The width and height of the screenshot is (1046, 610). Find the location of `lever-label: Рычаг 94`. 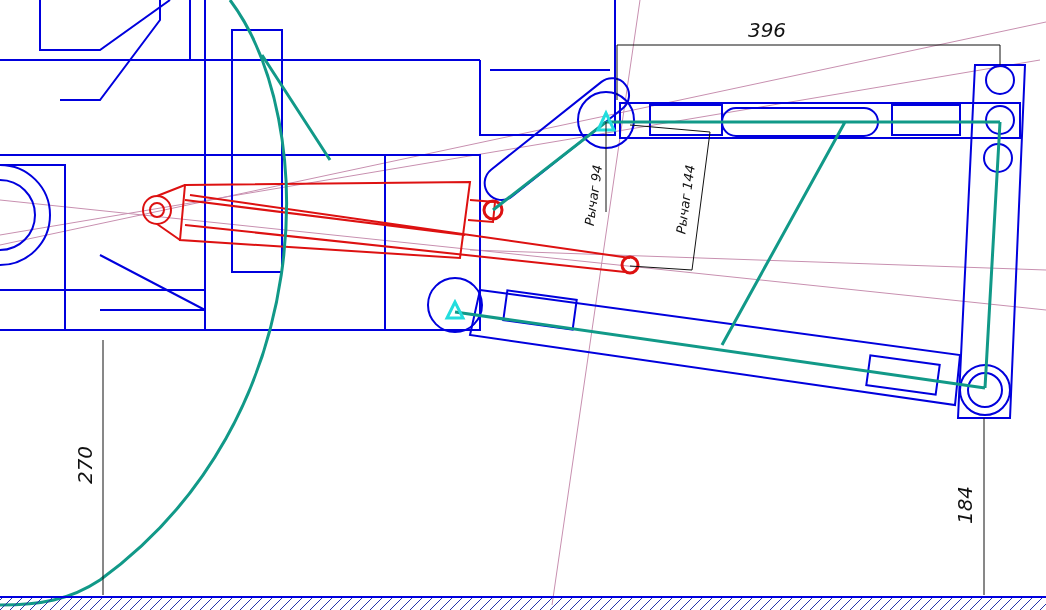

lever-label: Рычаг 94 is located at coordinates (593, 195).